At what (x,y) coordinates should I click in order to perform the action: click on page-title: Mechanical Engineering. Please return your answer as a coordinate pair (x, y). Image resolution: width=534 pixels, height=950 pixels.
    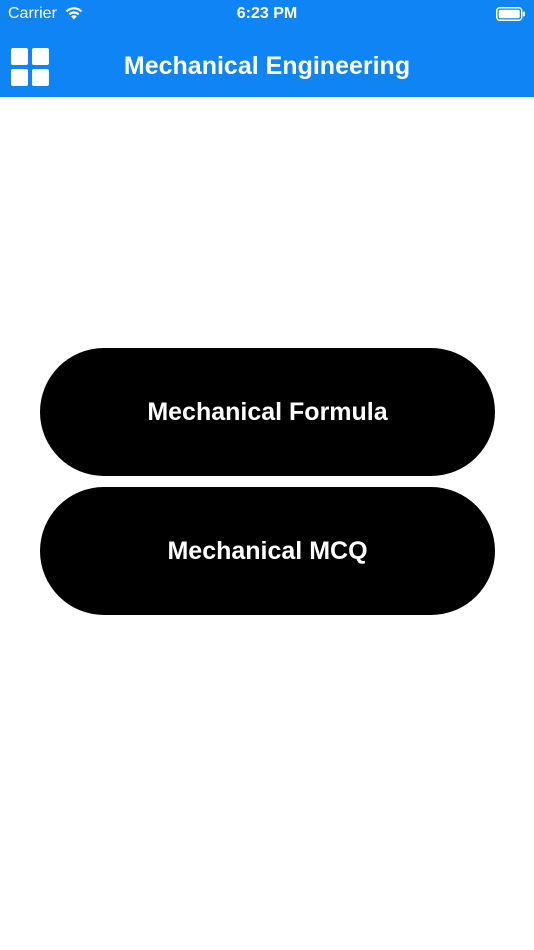
    Looking at the image, I should click on (267, 66).